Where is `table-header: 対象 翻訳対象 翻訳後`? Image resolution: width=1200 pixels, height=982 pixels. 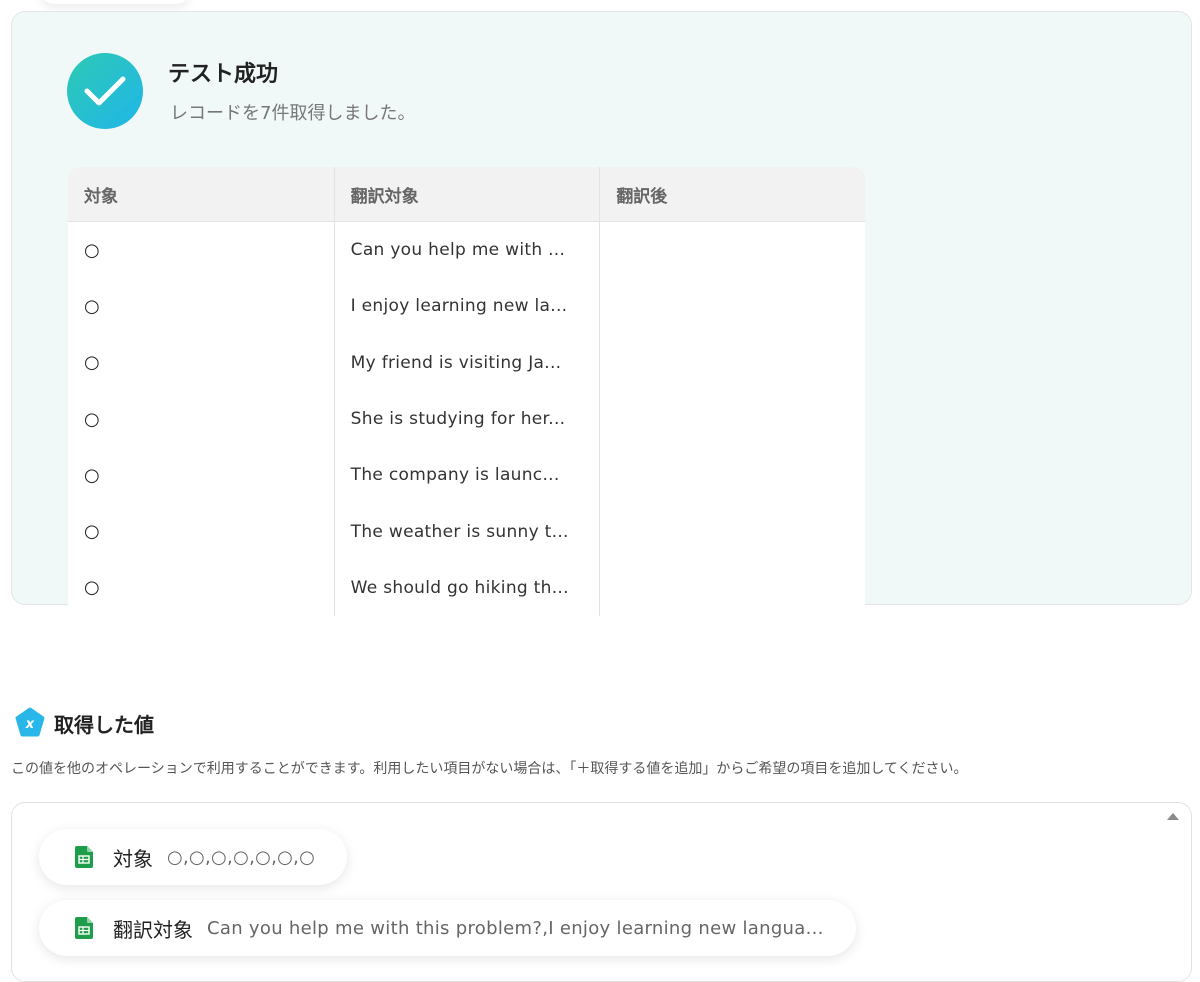 table-header: 対象 翻訳対象 翻訳後 is located at coordinates (466, 194).